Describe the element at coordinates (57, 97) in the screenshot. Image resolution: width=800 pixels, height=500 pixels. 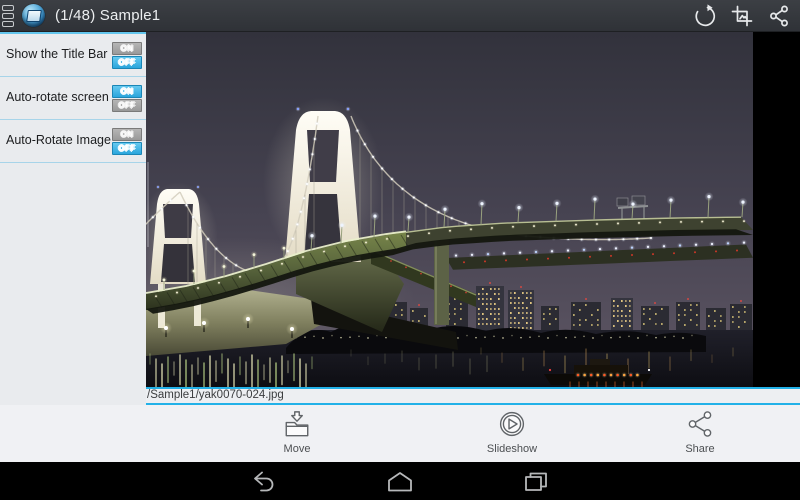
I see `setting-label-auto-rotate-screen: Auto-rotate screen` at that location.